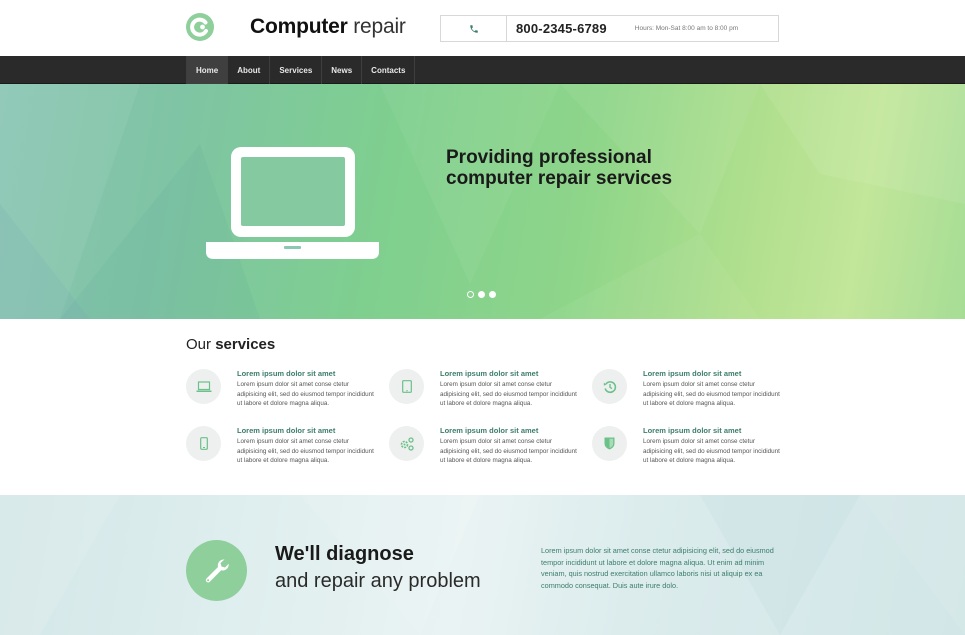 The height and width of the screenshot is (635, 965). I want to click on phone-icon-cell, so click(474, 28).